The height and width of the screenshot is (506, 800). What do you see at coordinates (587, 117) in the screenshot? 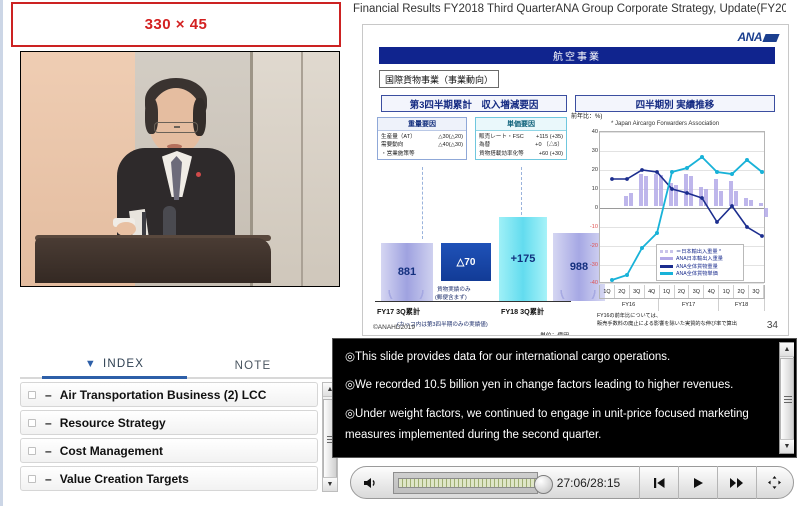
I see `chart-unit-label: 前年比：%)` at bounding box center [587, 117].